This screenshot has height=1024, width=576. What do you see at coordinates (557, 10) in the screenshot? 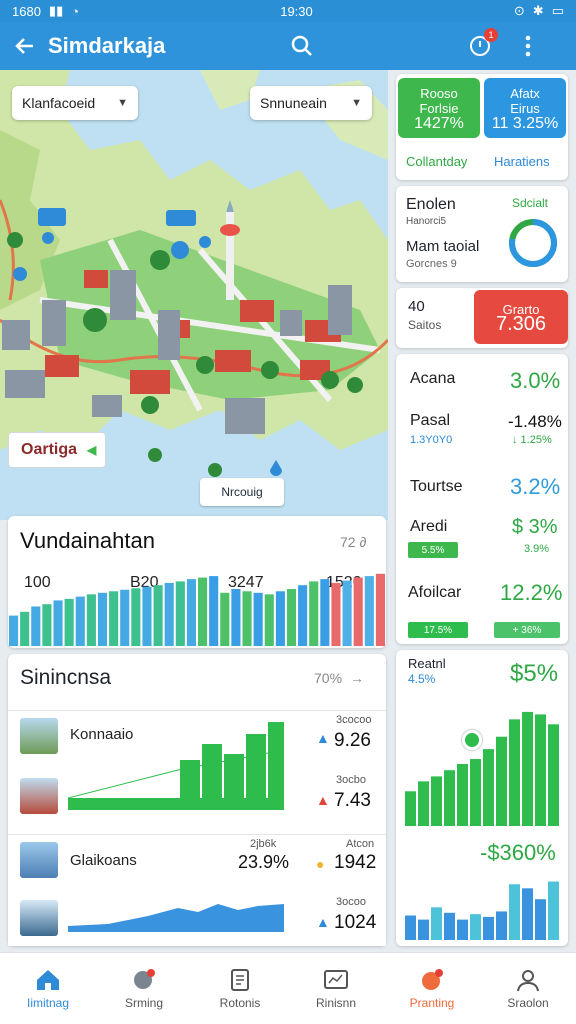
I see `battery-icon: ▭` at bounding box center [557, 10].